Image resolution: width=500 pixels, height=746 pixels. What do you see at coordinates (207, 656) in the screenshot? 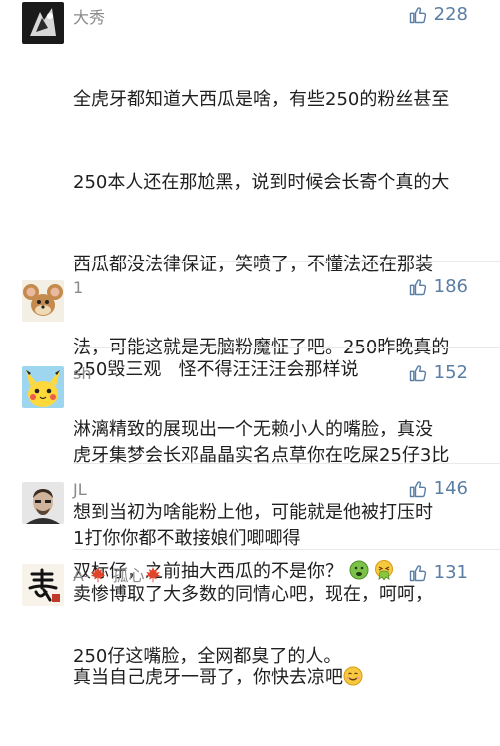
I see `comment-line: 250仔这嘴脸，全网都臭了的人。` at bounding box center [207, 656].